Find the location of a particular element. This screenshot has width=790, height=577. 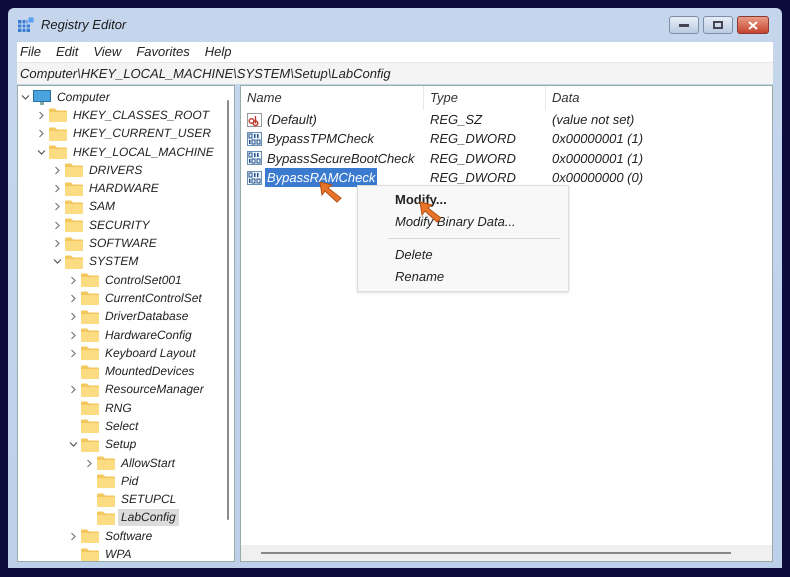

column-header: Name is located at coordinates (332, 98).